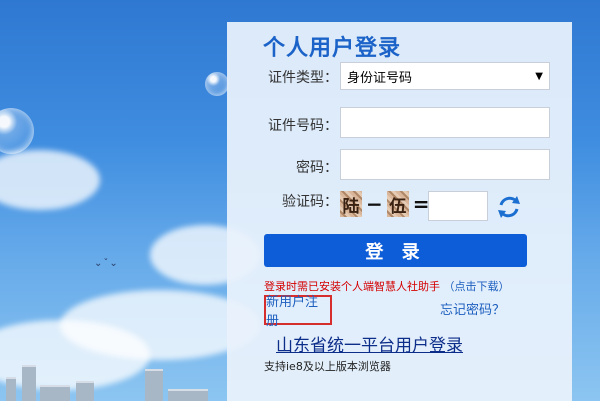 The height and width of the screenshot is (401, 600). Describe the element at coordinates (303, 126) in the screenshot. I see `id-number-label: 证件号码：` at that location.